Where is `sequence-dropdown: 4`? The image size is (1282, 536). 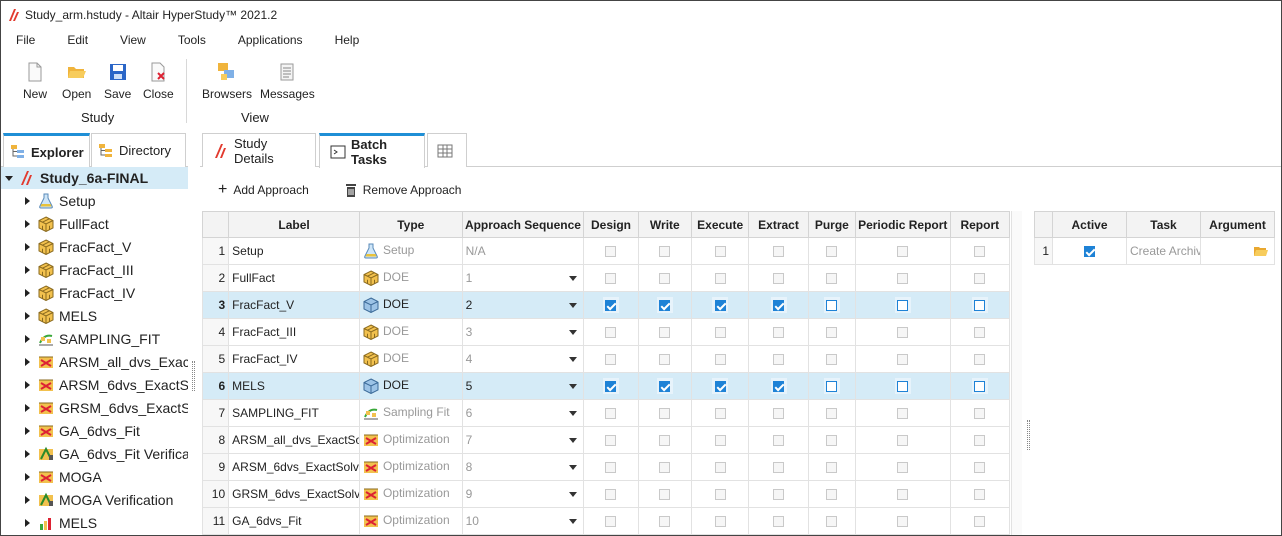 sequence-dropdown: 4 is located at coordinates (523, 359).